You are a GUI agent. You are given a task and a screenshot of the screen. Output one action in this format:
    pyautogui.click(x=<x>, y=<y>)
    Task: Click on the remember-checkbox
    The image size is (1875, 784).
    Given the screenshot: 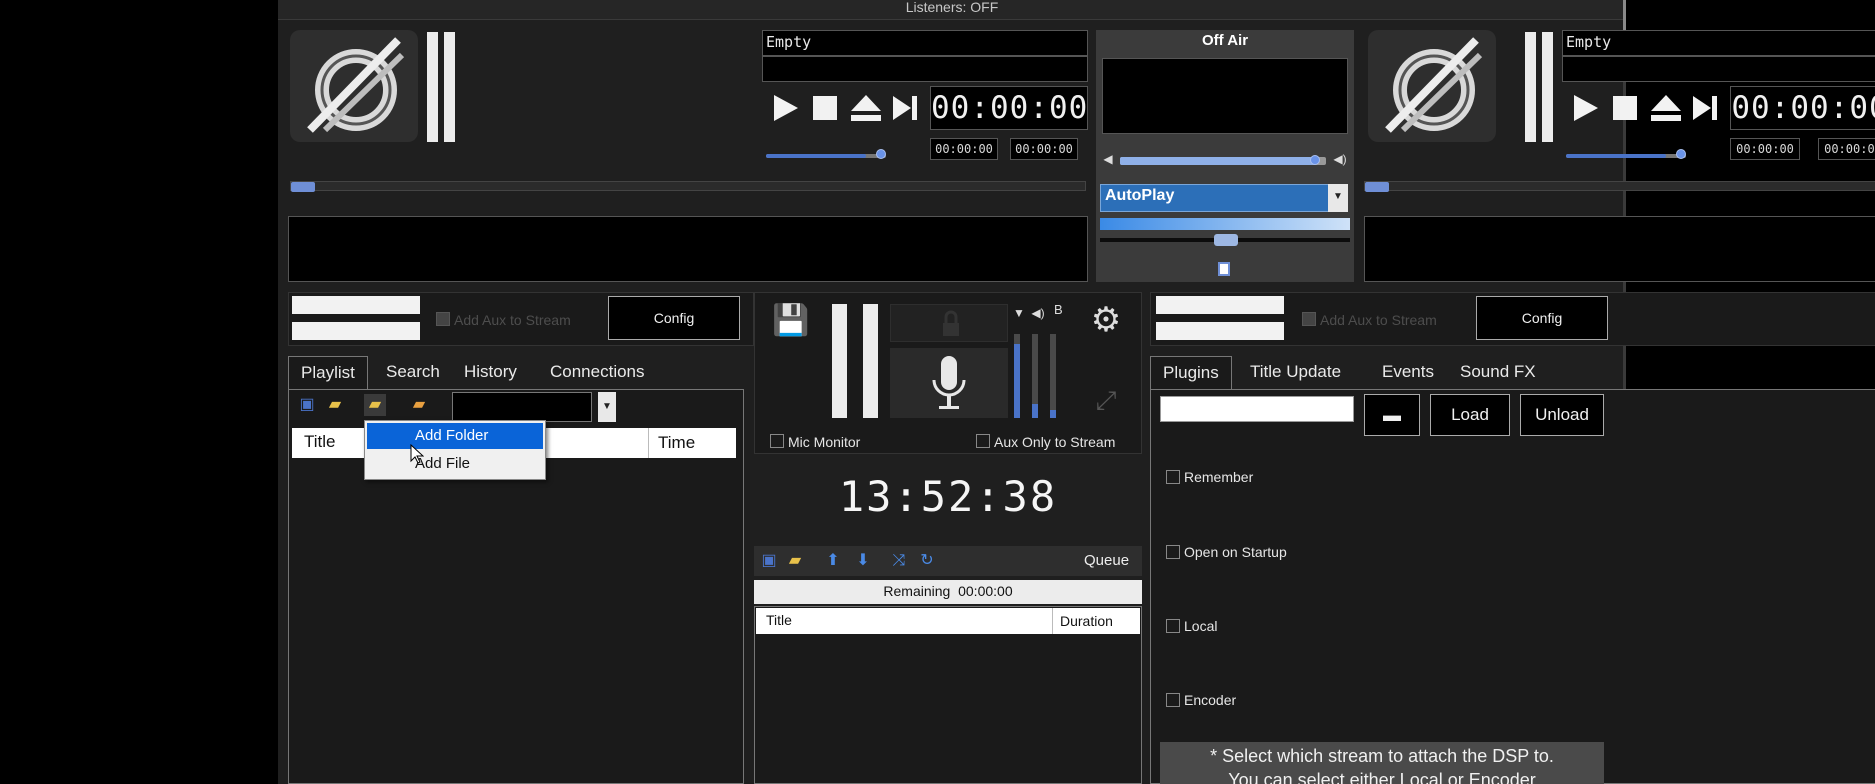 What is the action you would take?
    pyautogui.click(x=1173, y=477)
    